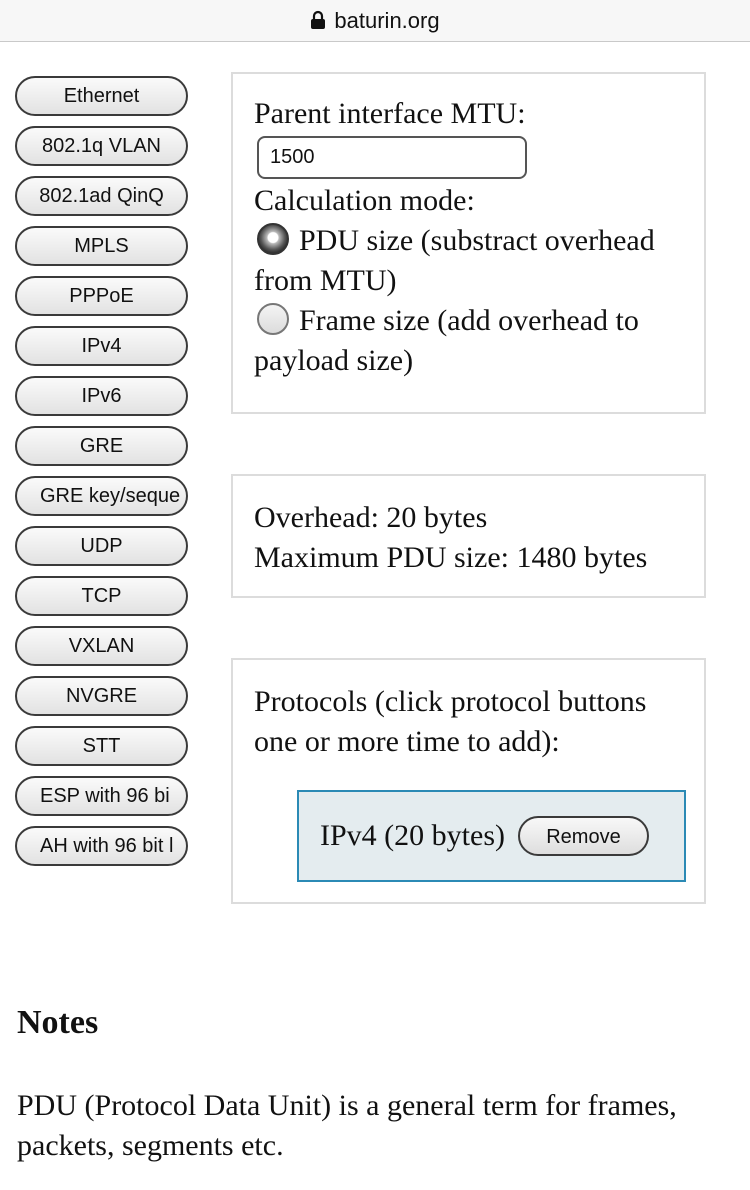 This screenshot has width=750, height=1190. I want to click on added-protocol-label: IPv4 (20 bytes), so click(412, 835).